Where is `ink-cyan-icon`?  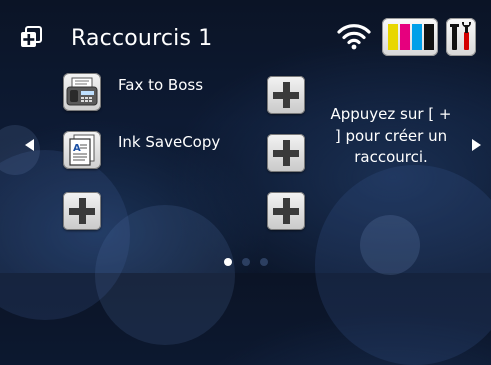
ink-cyan-icon is located at coordinates (417, 37).